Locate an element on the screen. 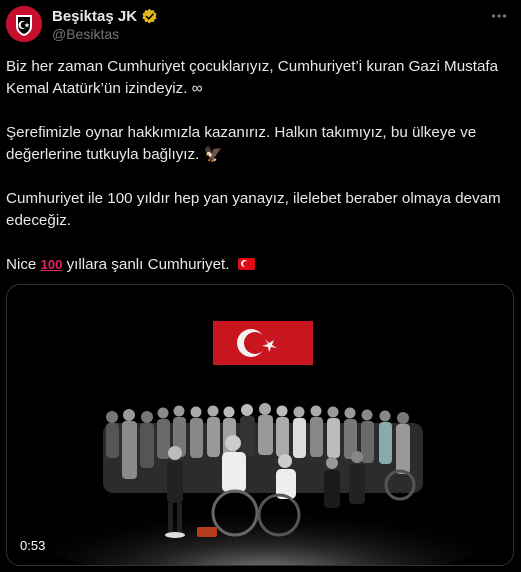 The width and height of the screenshot is (521, 572). avatar is located at coordinates (24, 24).